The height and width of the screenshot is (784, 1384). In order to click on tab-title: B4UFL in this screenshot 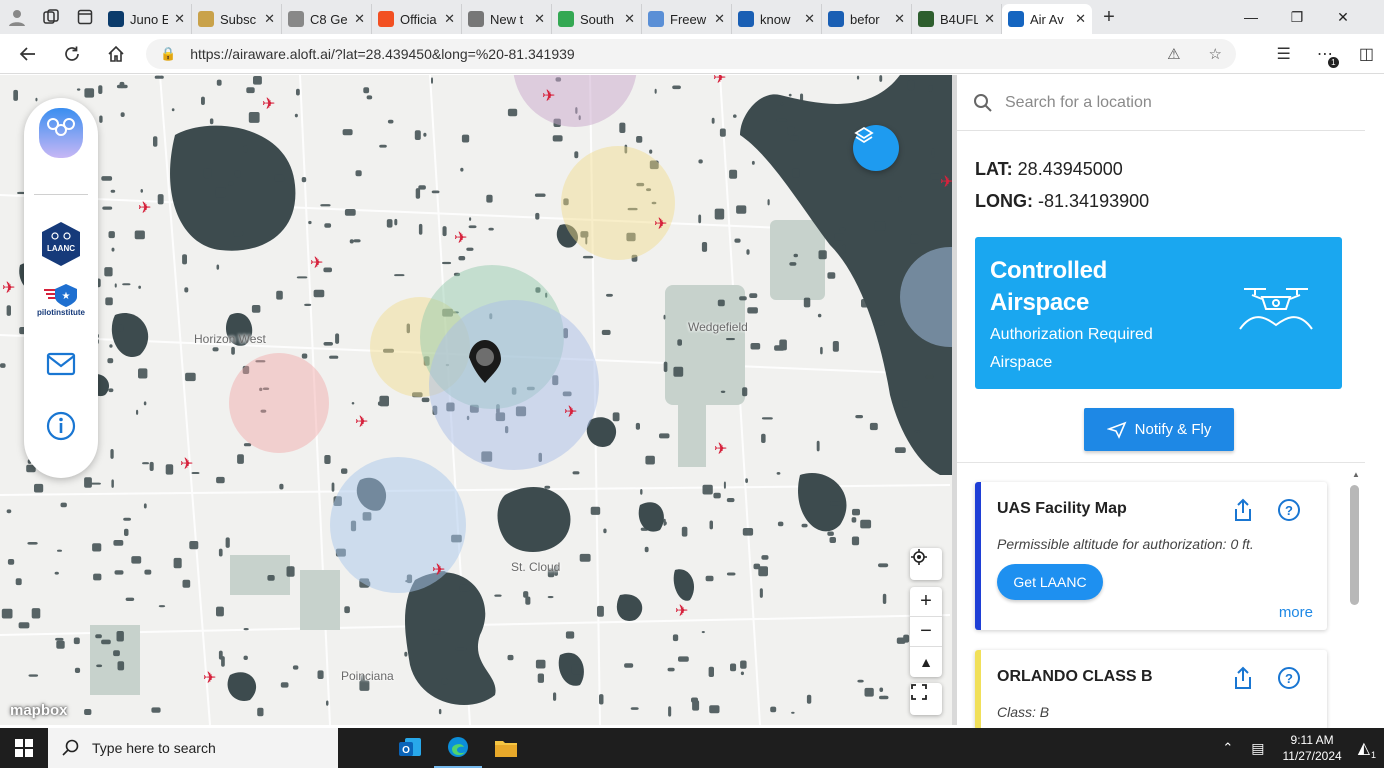, I will do `click(959, 19)`.